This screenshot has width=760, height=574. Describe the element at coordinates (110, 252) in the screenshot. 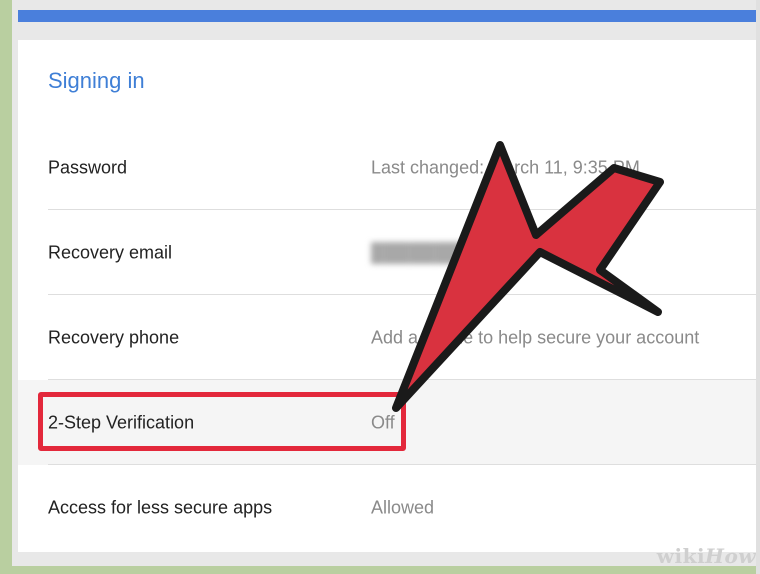

I see `row-label-recovery-email: Recovery email` at that location.